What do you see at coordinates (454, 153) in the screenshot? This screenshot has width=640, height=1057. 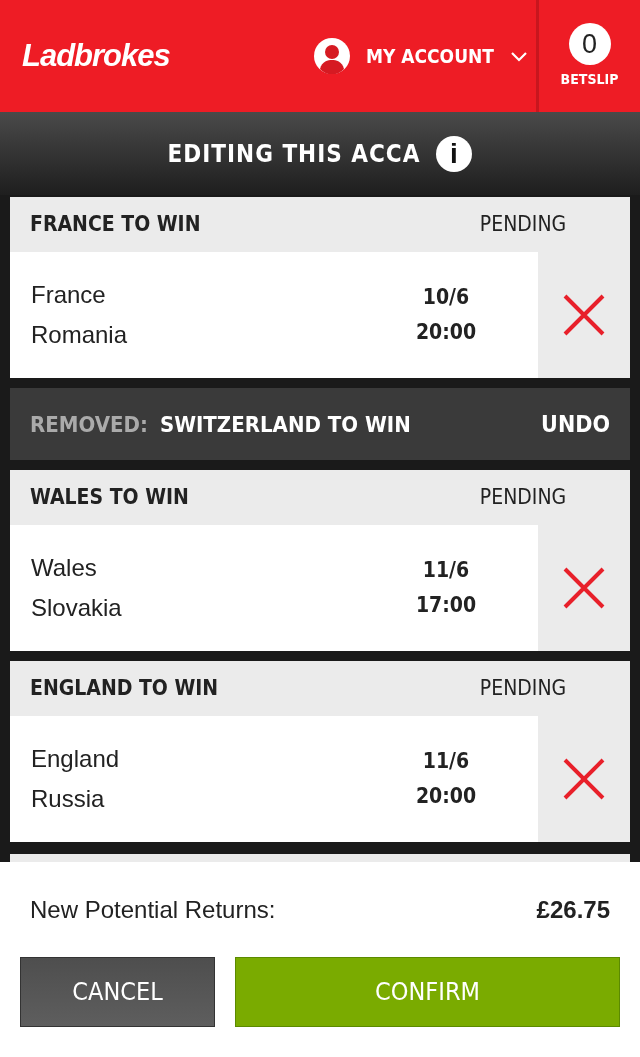 I see `info-icon: i` at bounding box center [454, 153].